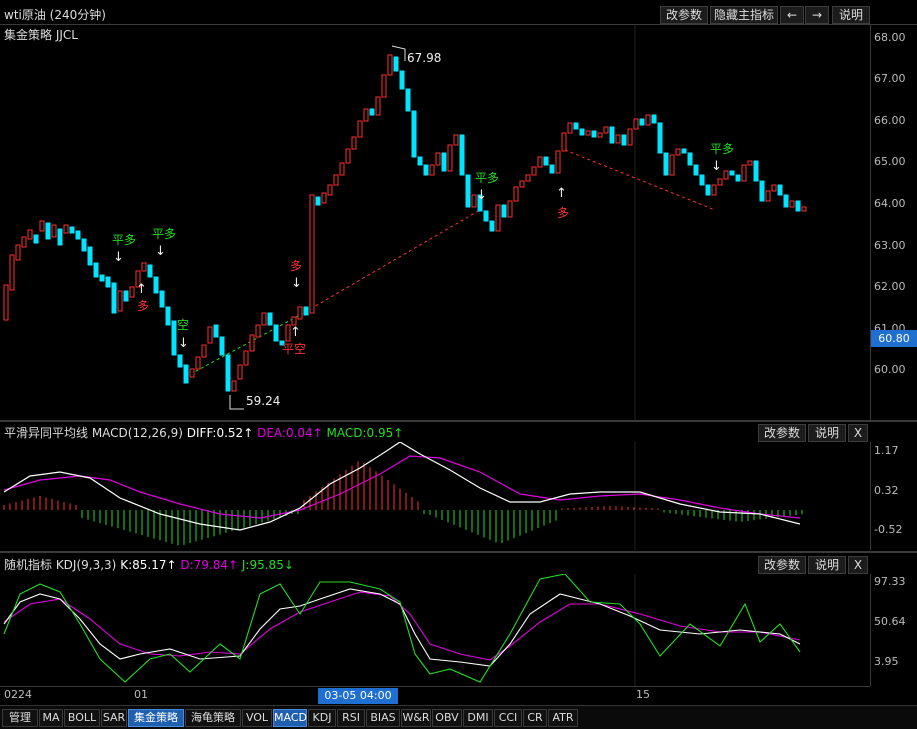 This screenshot has width=917, height=729. Describe the element at coordinates (93, 433) in the screenshot. I see `macd-name: 平滑异同平均线 MACD(12,26,9)` at that location.